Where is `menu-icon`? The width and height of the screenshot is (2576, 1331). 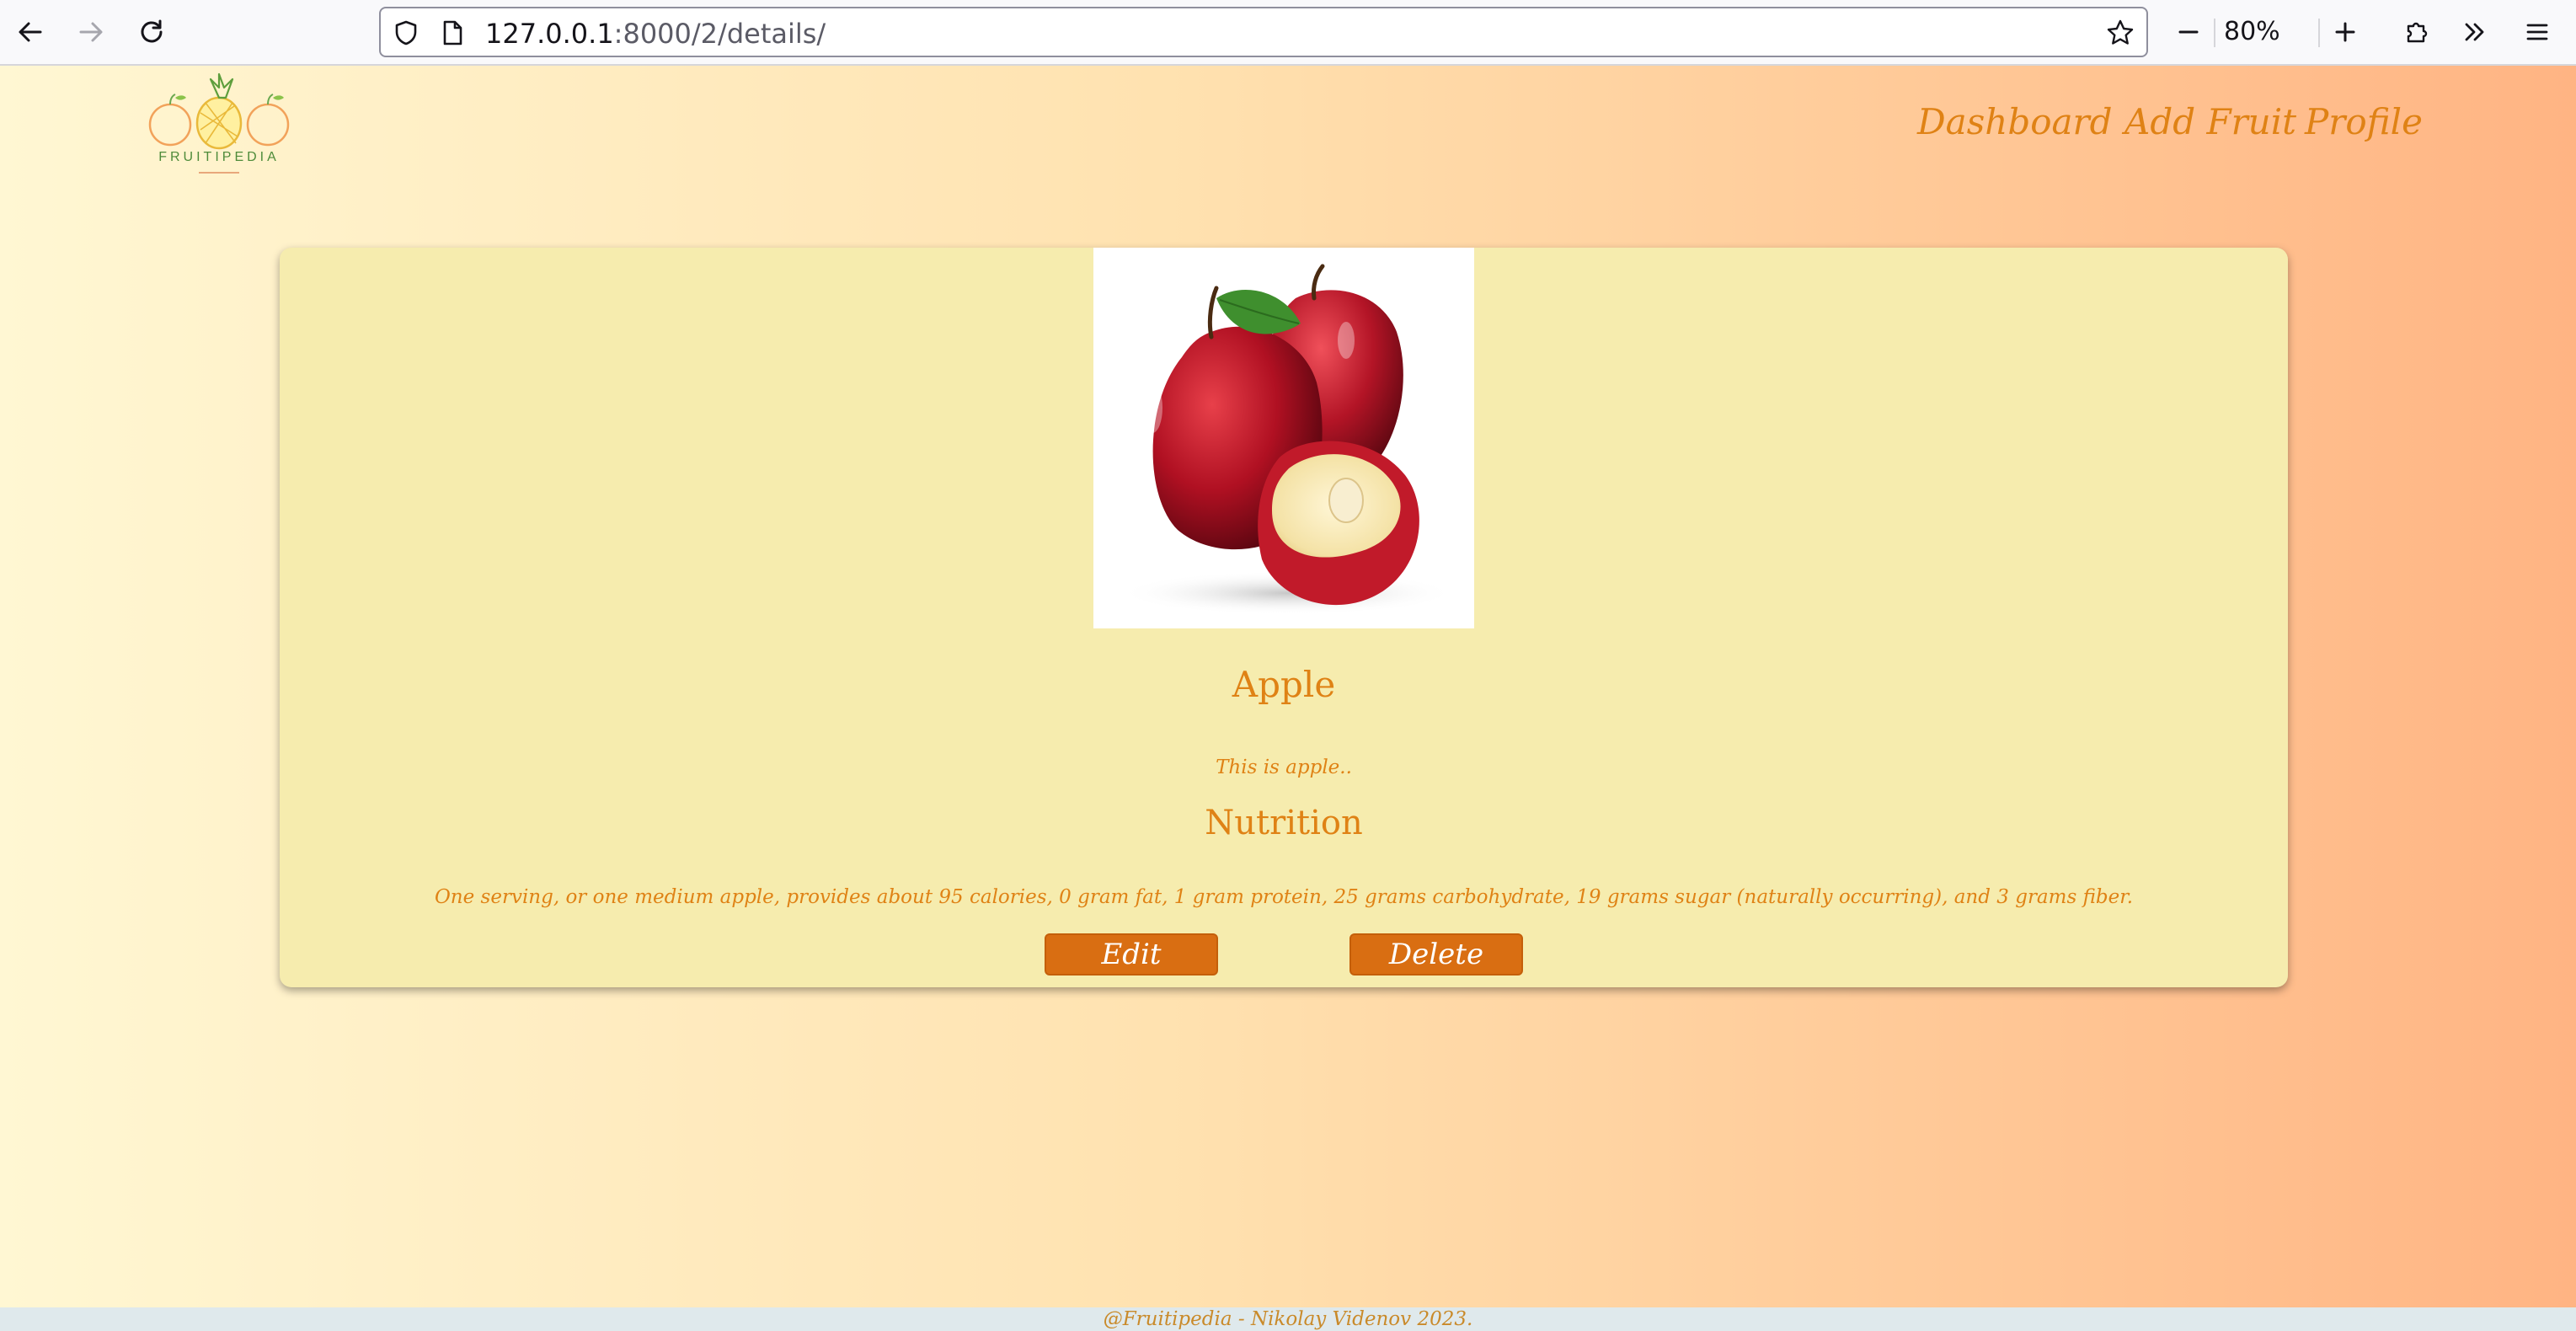 menu-icon is located at coordinates (2537, 32).